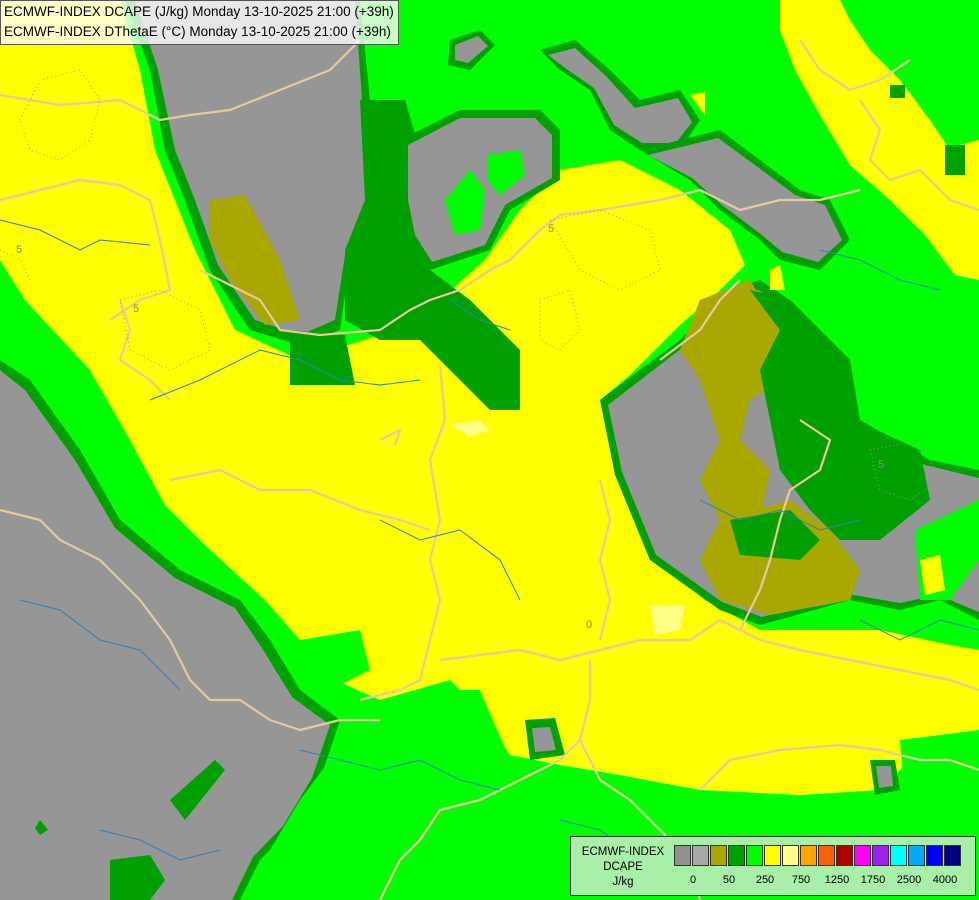 The image size is (979, 900). I want to click on legend-unit: J/kg, so click(623, 882).